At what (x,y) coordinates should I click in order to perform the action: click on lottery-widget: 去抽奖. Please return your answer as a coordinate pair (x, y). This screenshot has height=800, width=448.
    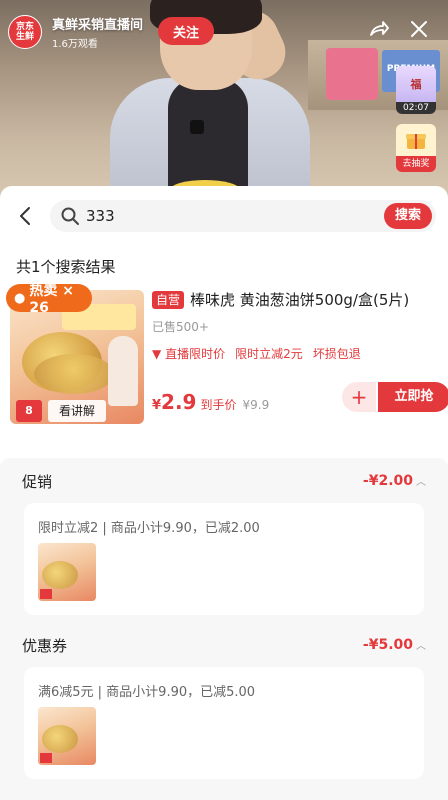
    Looking at the image, I should click on (416, 148).